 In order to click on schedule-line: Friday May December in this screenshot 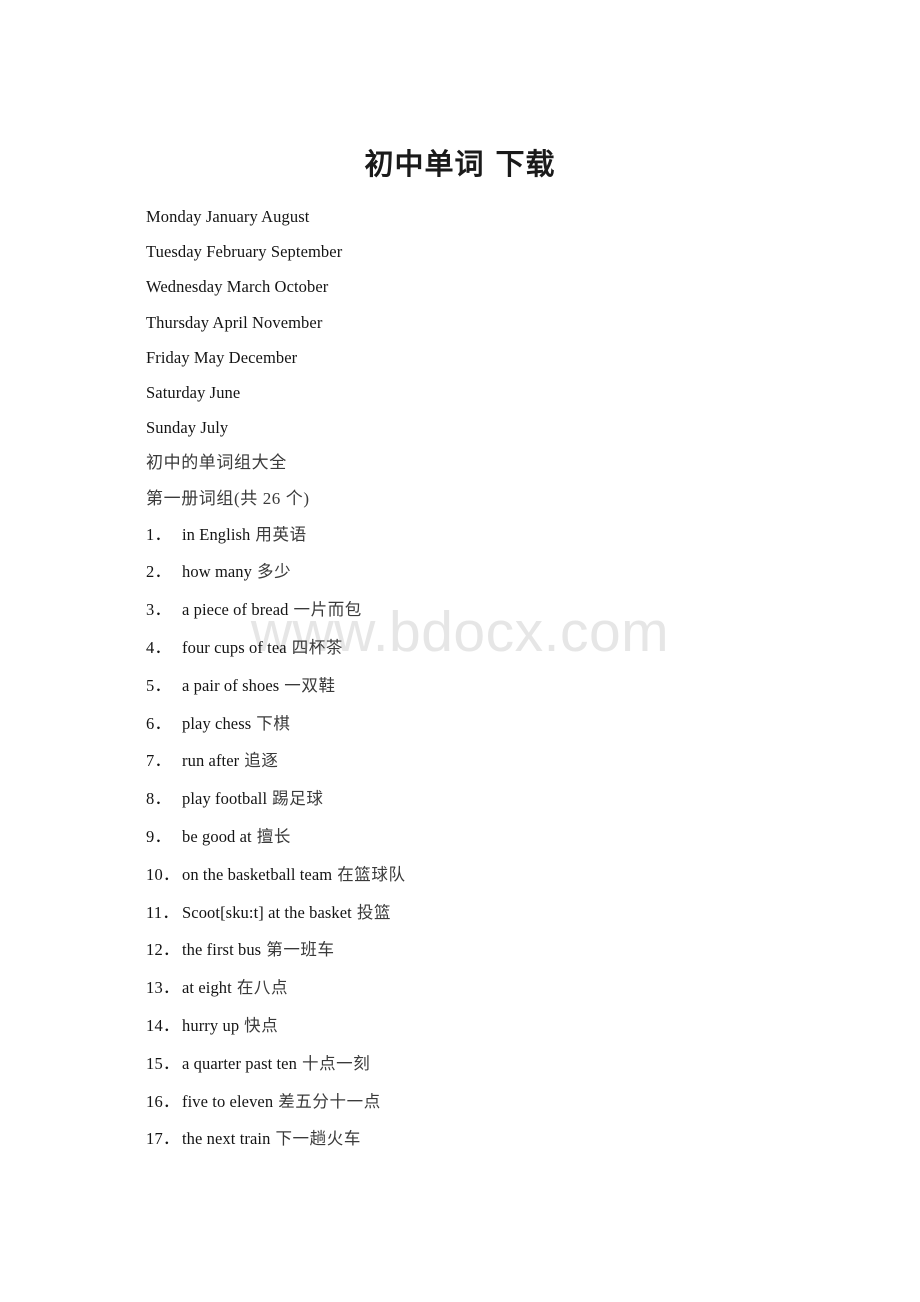, I will do `click(222, 357)`.